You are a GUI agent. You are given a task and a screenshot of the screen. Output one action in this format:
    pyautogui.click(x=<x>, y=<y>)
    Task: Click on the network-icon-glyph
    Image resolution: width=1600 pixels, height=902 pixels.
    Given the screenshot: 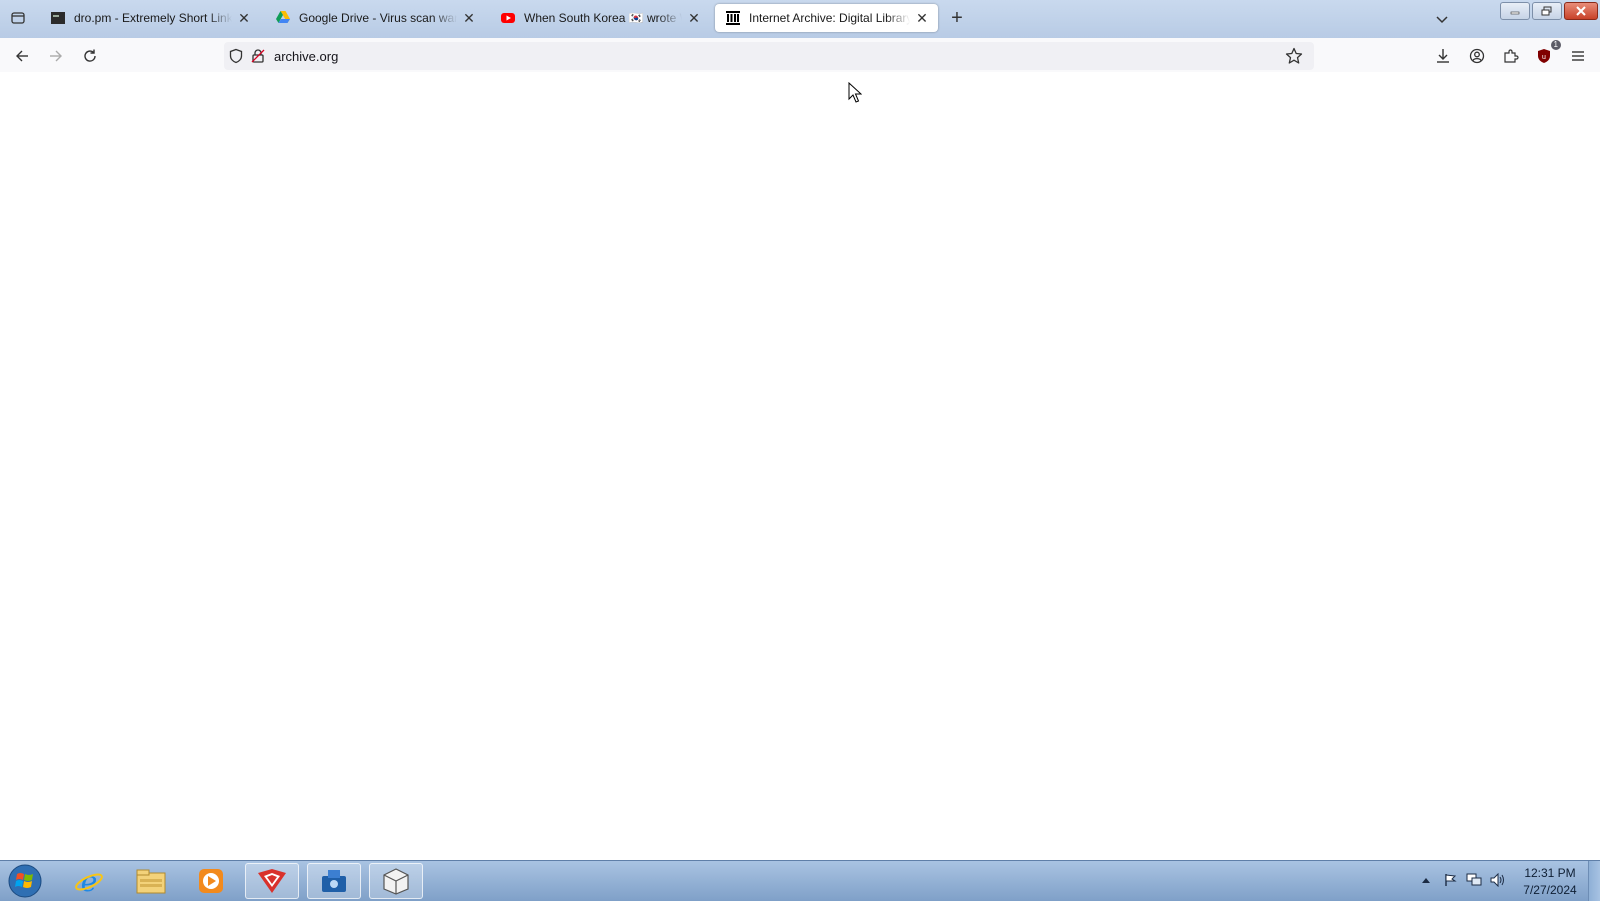 What is the action you would take?
    pyautogui.click(x=1474, y=879)
    